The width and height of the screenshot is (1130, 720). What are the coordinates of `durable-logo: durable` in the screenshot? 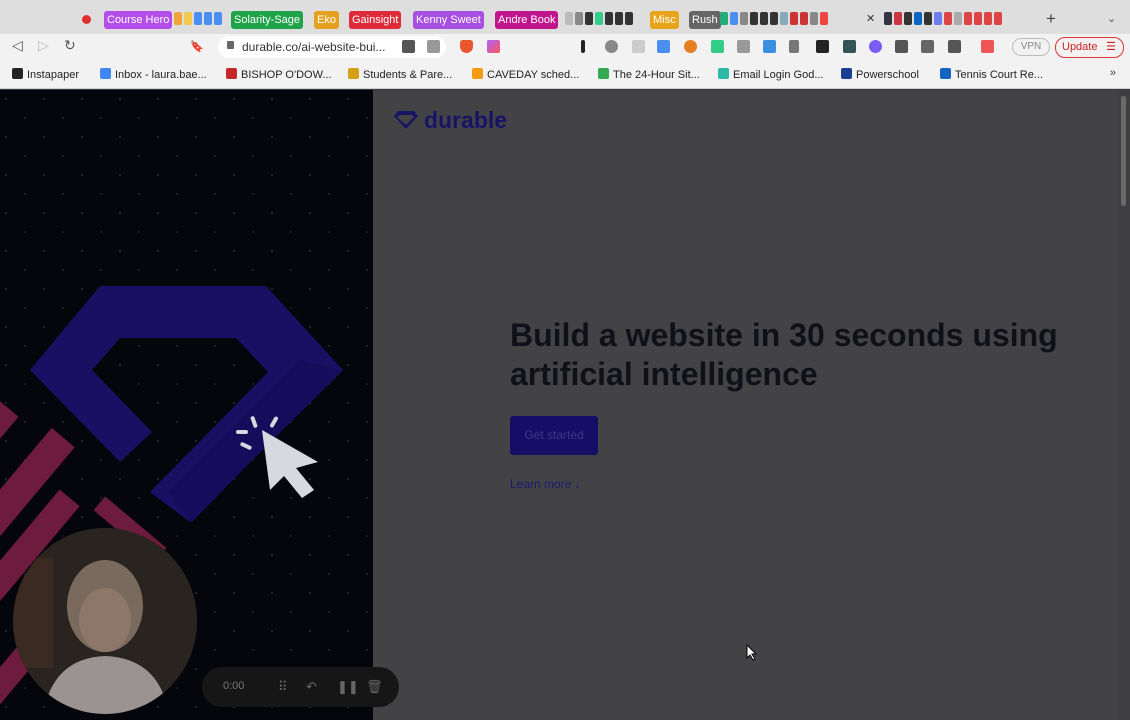 It's located at (450, 120).